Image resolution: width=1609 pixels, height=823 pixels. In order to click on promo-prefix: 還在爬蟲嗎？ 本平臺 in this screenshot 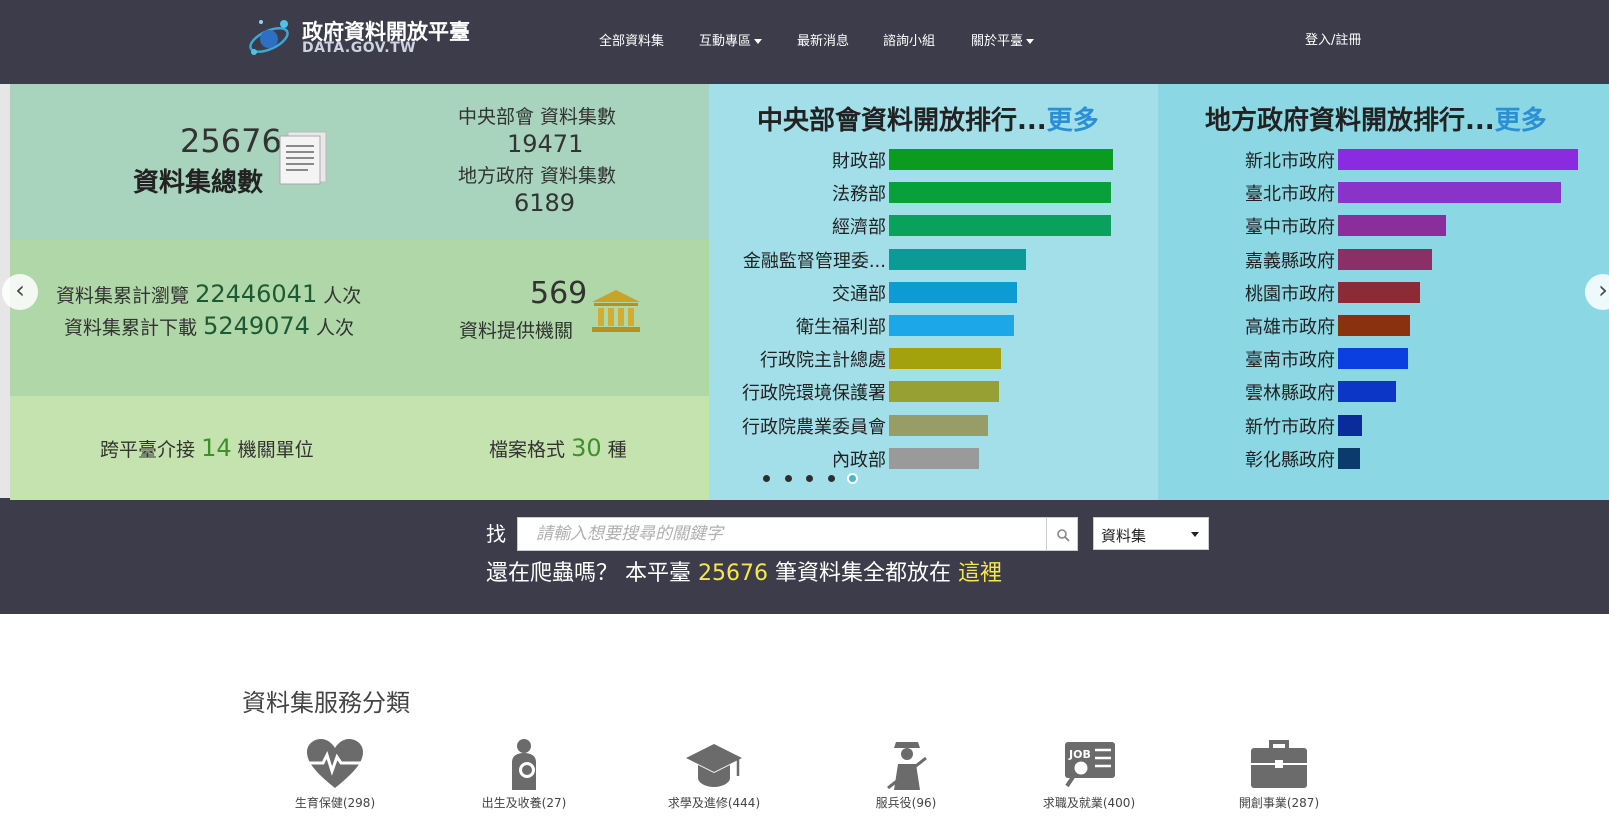, I will do `click(588, 573)`.